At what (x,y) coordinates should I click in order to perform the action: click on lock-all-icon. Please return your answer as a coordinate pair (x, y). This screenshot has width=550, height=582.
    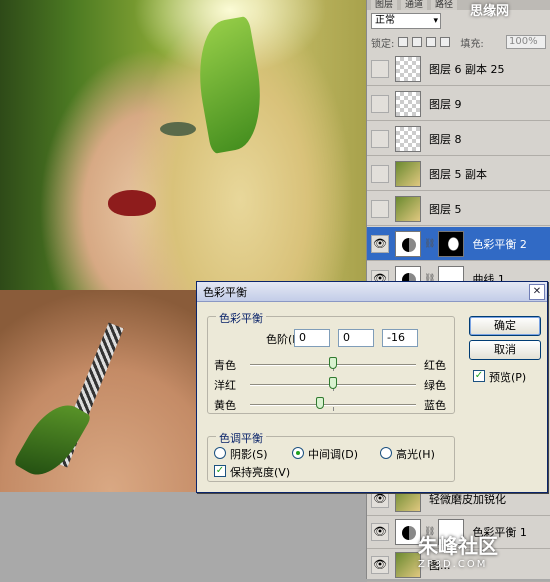
    Looking at the image, I should click on (445, 42).